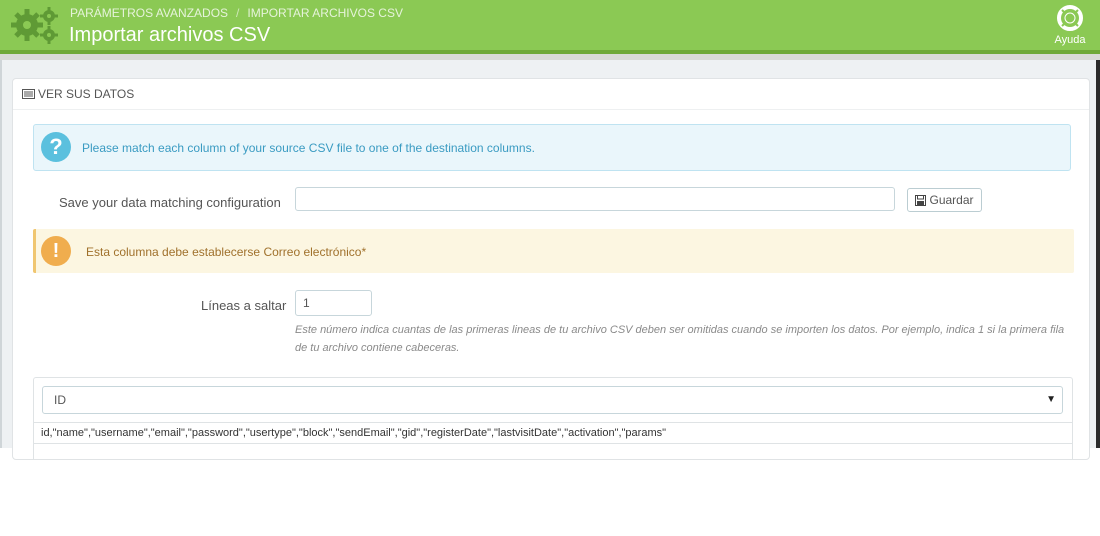 The image size is (1100, 536). What do you see at coordinates (1070, 18) in the screenshot?
I see `lifebuoy-icon` at bounding box center [1070, 18].